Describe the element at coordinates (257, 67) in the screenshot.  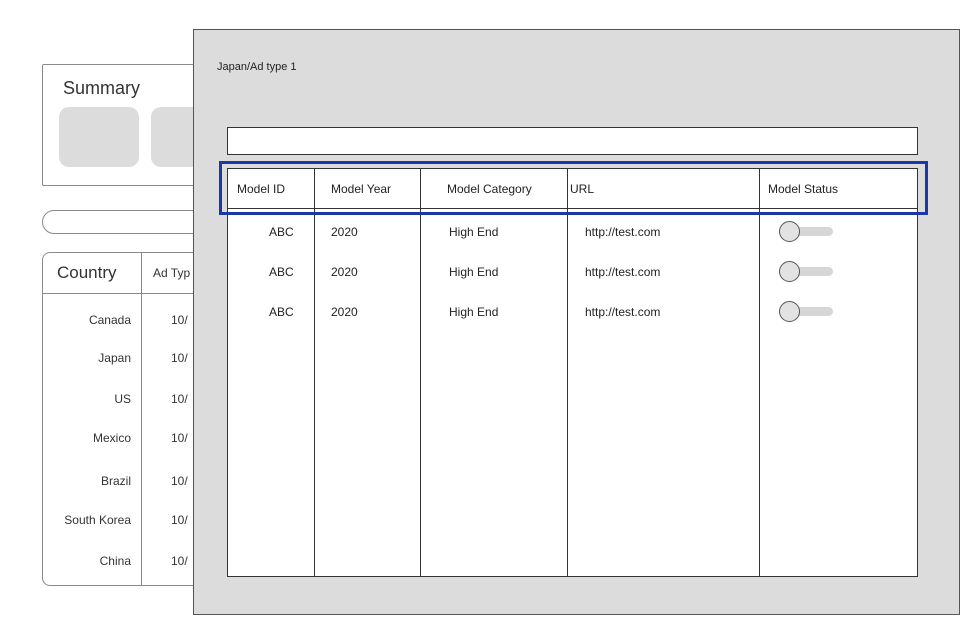
I see `breadcrumb: Japan/Ad type 1` at that location.